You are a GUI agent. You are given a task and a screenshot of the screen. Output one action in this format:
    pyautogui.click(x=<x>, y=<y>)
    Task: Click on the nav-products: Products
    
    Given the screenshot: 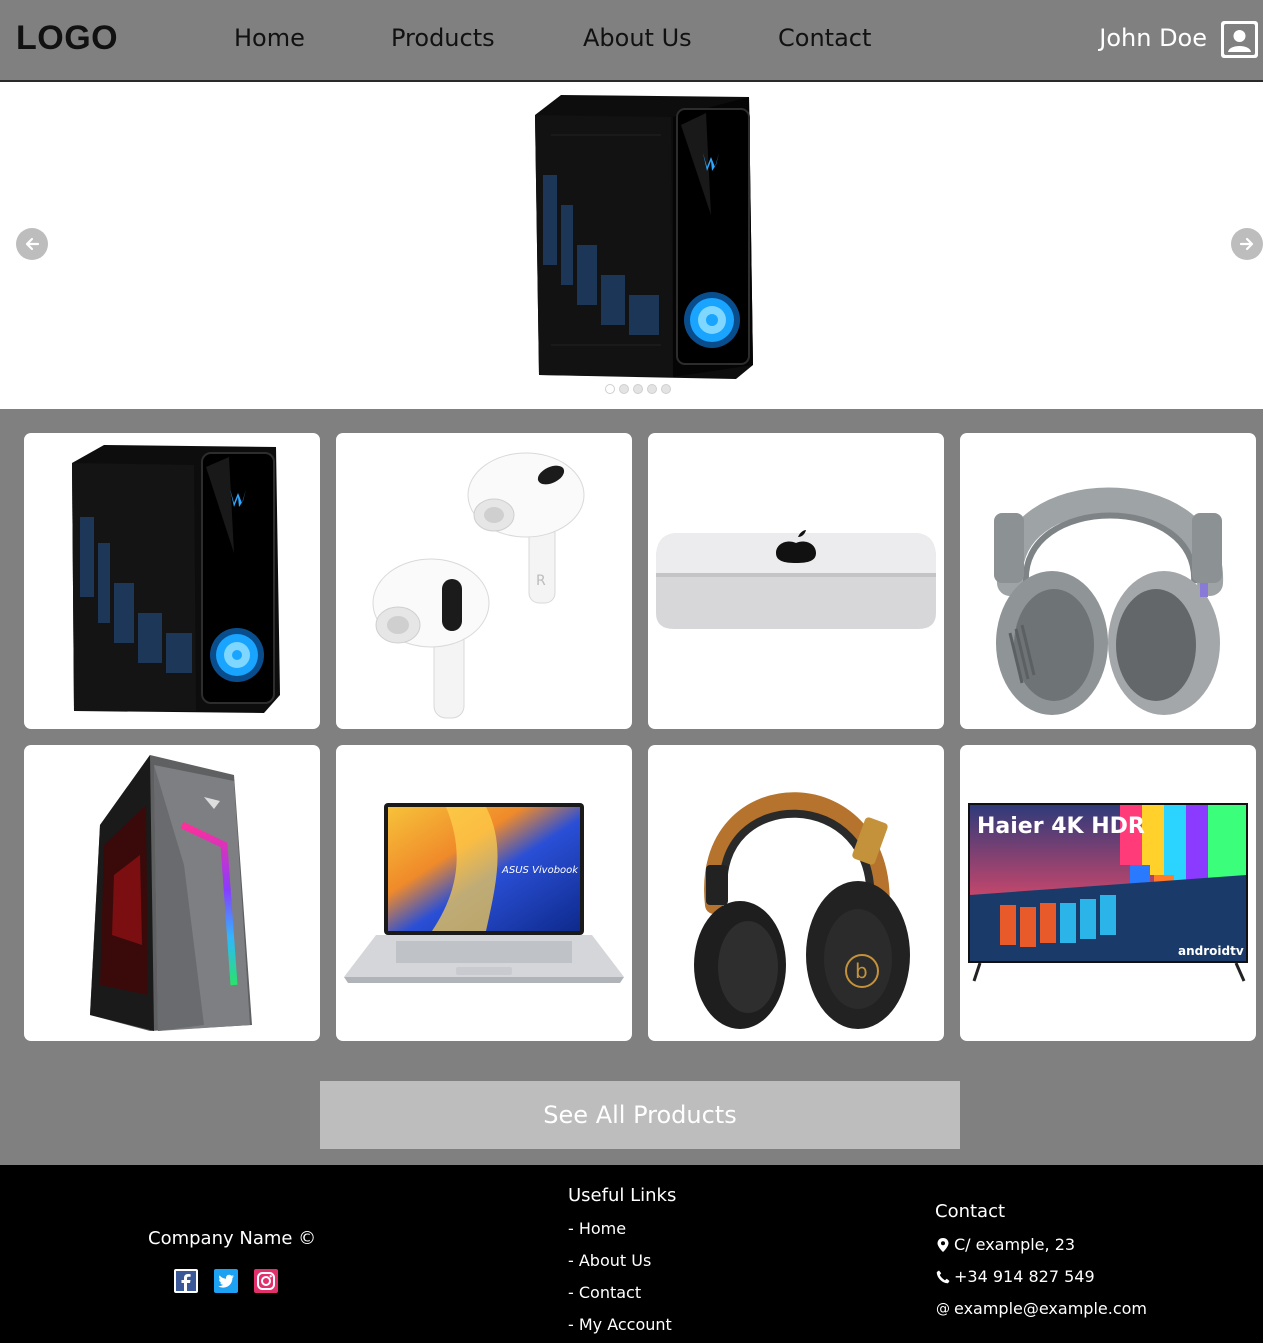 What is the action you would take?
    pyautogui.click(x=443, y=38)
    